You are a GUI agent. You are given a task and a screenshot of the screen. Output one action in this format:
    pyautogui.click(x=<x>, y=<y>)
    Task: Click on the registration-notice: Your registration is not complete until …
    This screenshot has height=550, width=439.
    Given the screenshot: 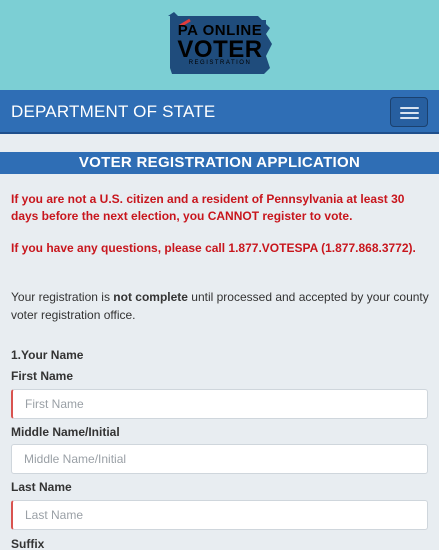 What is the action you would take?
    pyautogui.click(x=220, y=306)
    